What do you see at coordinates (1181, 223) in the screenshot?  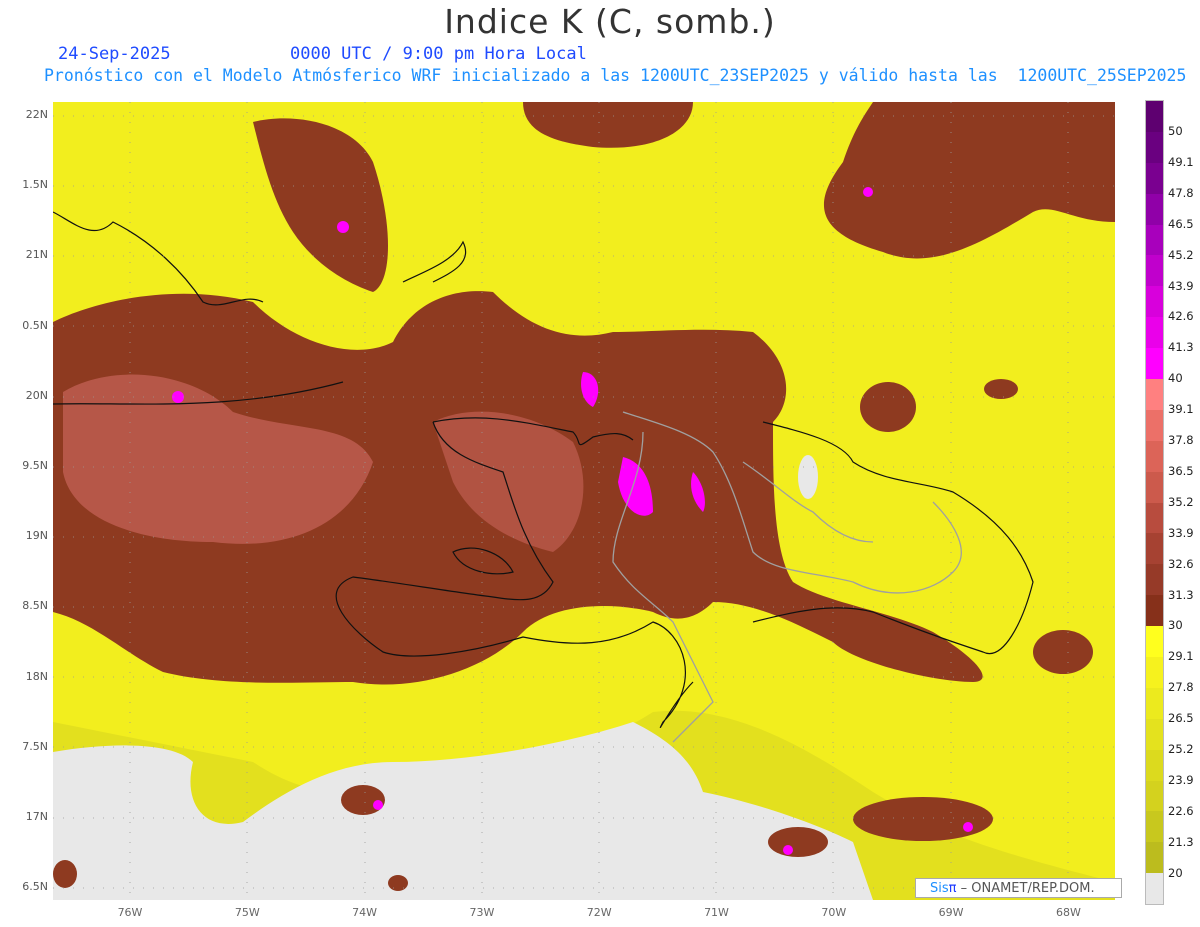 I see `colorbar-label: 46.5` at bounding box center [1181, 223].